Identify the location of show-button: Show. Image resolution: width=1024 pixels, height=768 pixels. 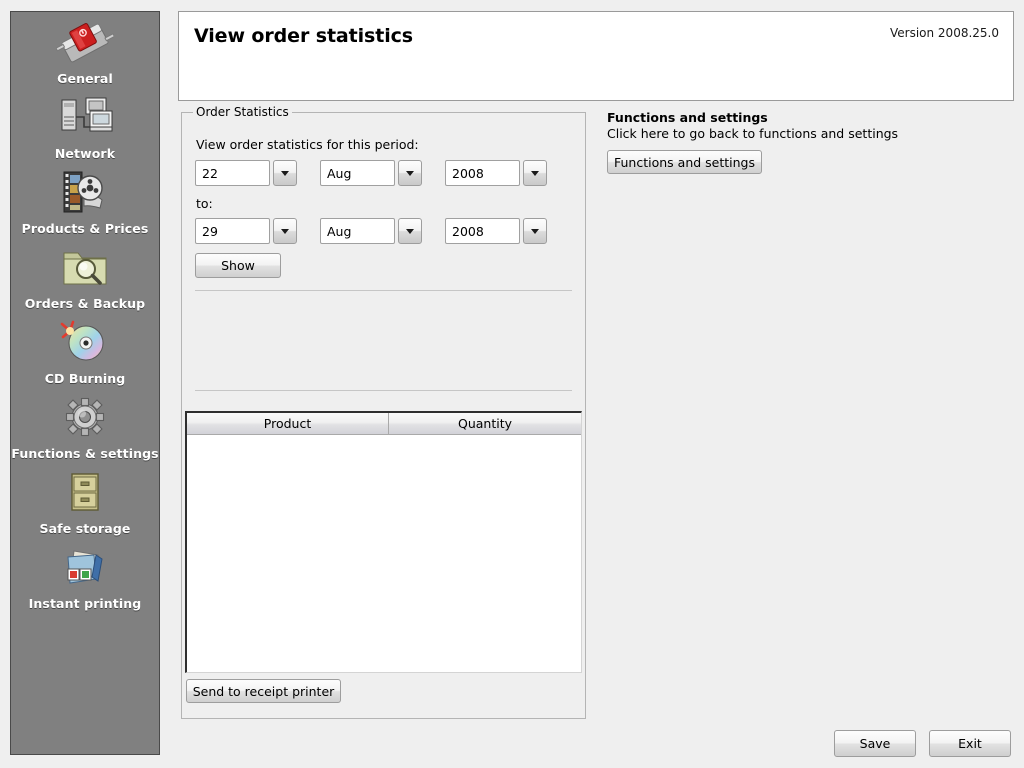
(238, 265).